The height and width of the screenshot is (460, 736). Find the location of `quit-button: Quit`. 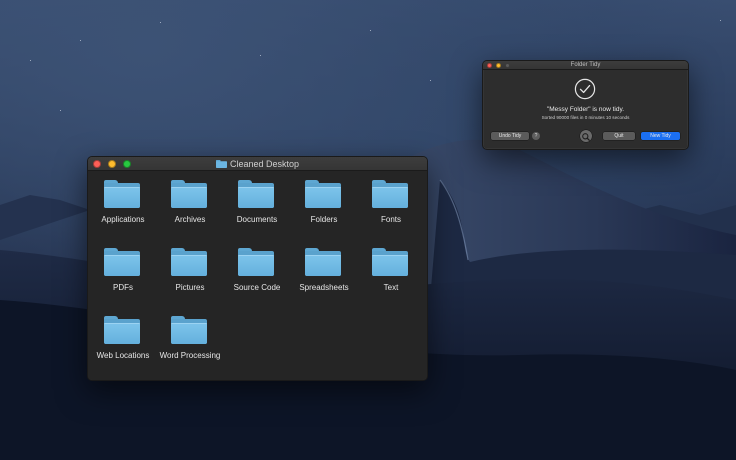

quit-button: Quit is located at coordinates (619, 136).